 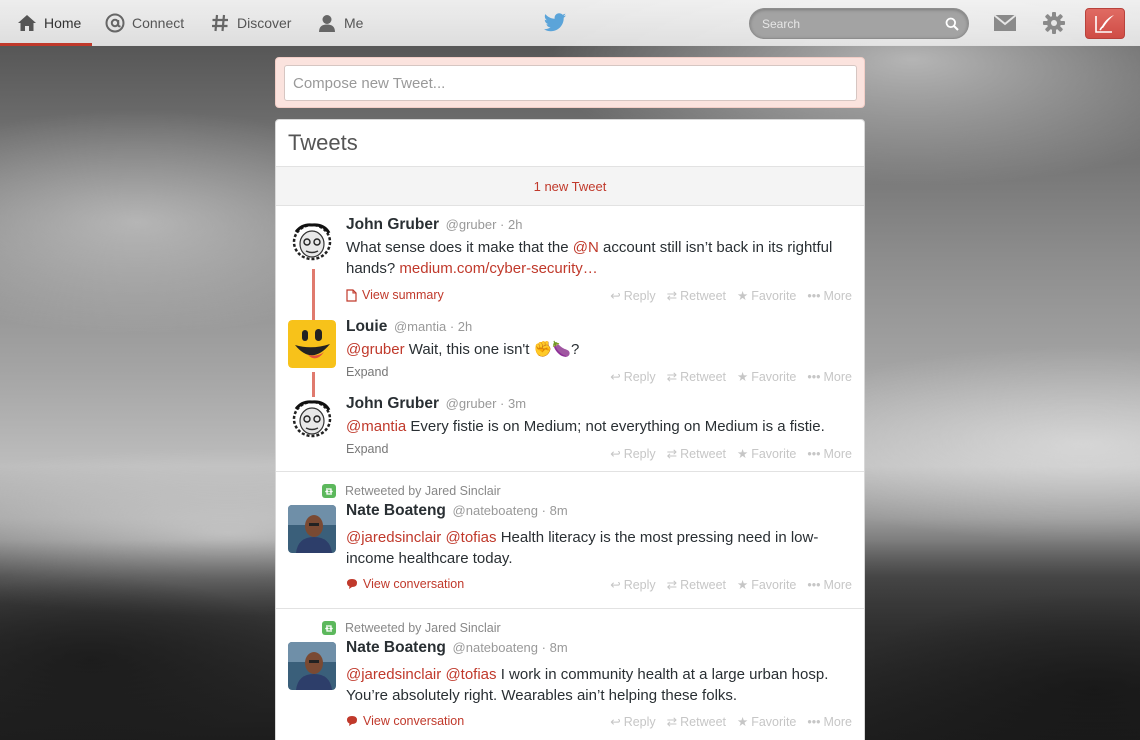 I want to click on tweet-text-part: Wait, this one isn't ✊🍆?, so click(x=492, y=349).